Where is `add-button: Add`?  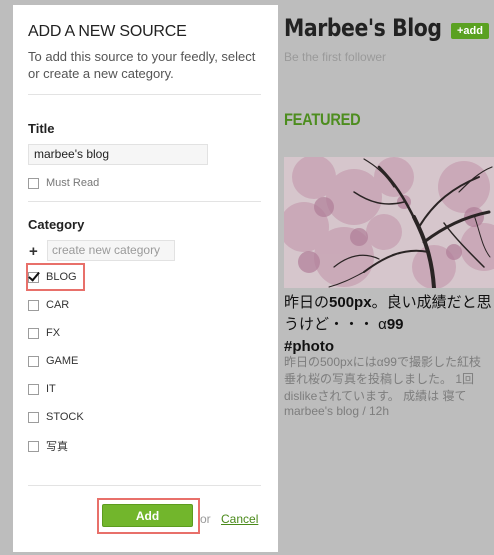
add-button: Add is located at coordinates (147, 515).